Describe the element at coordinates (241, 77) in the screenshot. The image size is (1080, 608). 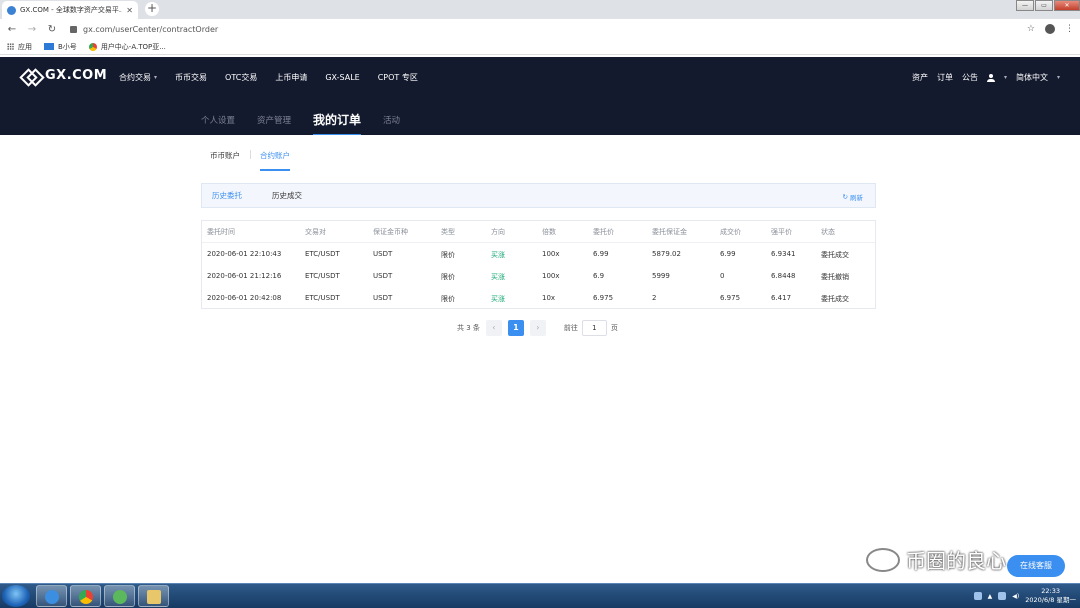
I see `nav-otc: OTC交易` at that location.